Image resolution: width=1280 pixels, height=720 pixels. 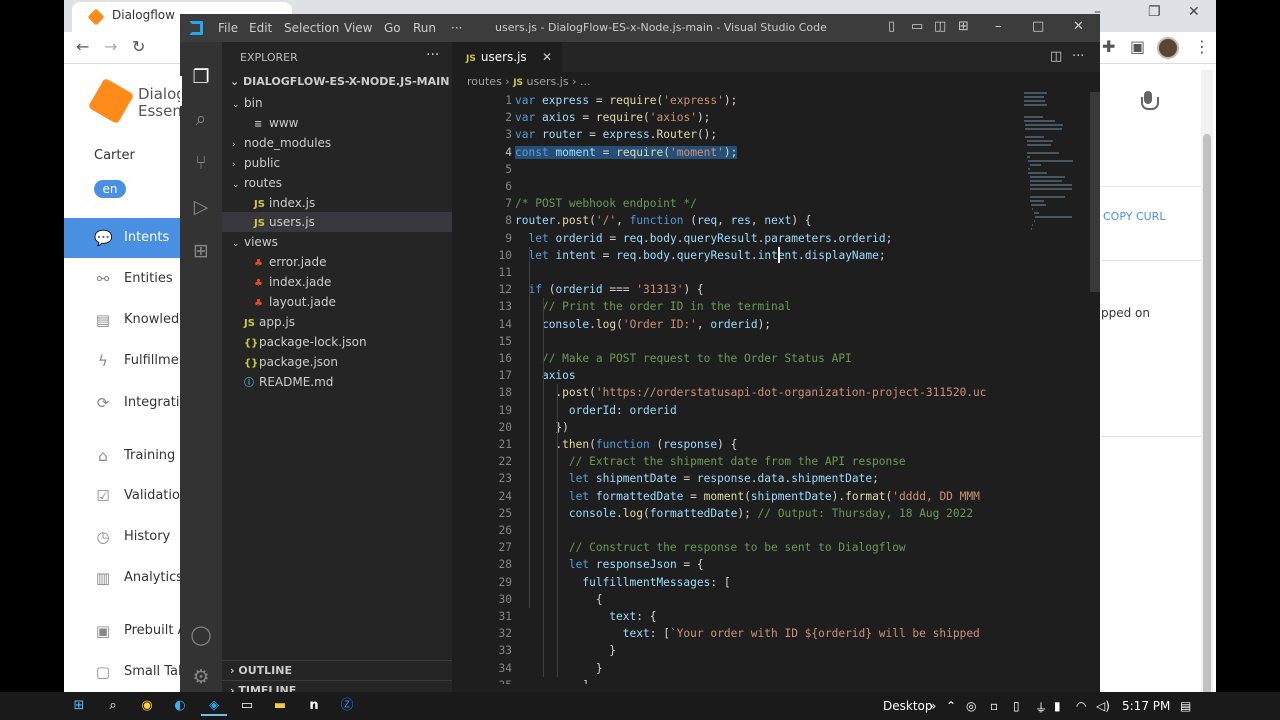 I want to click on code-line: let responseJson = {, so click(x=767, y=564).